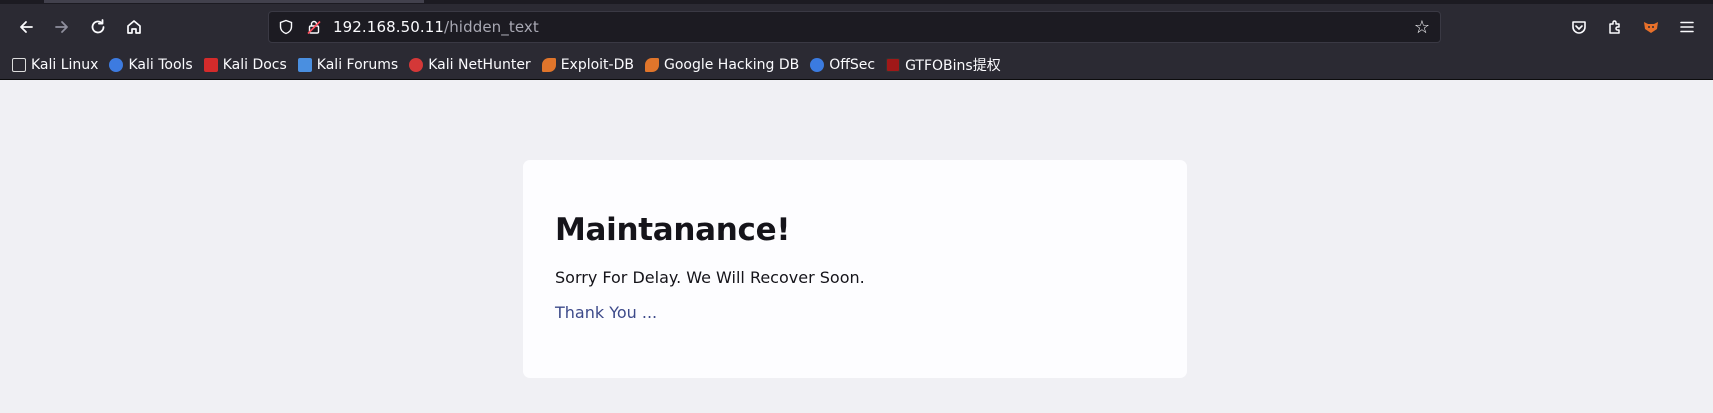 The image size is (1713, 413). What do you see at coordinates (893, 64) in the screenshot?
I see `gtfobins-icon` at bounding box center [893, 64].